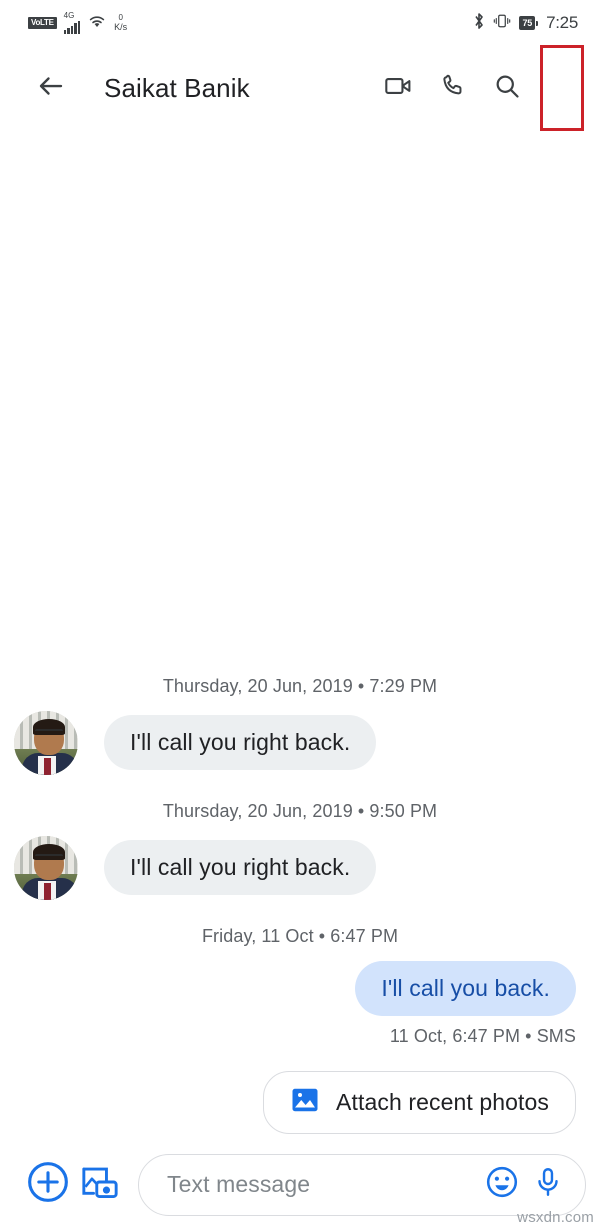 This screenshot has width=600, height=1229. Describe the element at coordinates (442, 1102) in the screenshot. I see `chip-label: Attach recent photos` at that location.